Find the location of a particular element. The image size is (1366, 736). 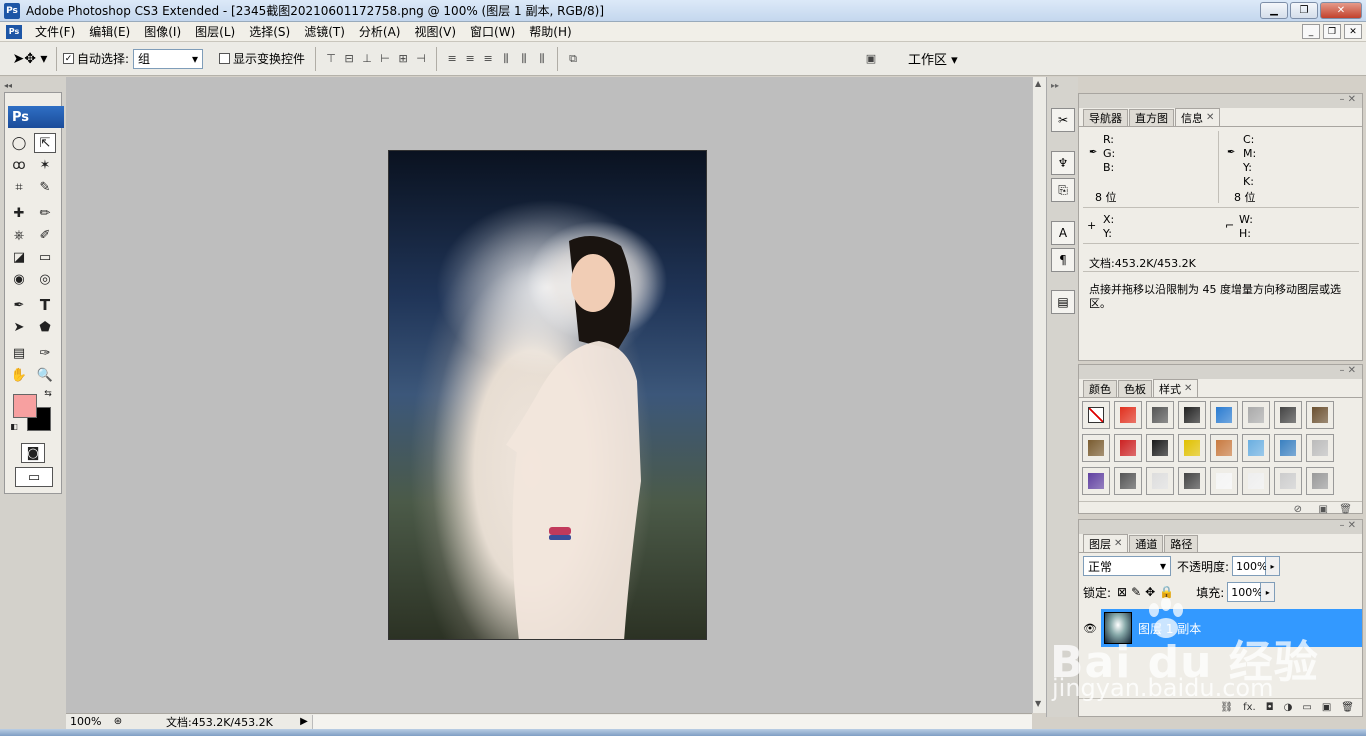

type-tool-icon: T is located at coordinates (45, 305).